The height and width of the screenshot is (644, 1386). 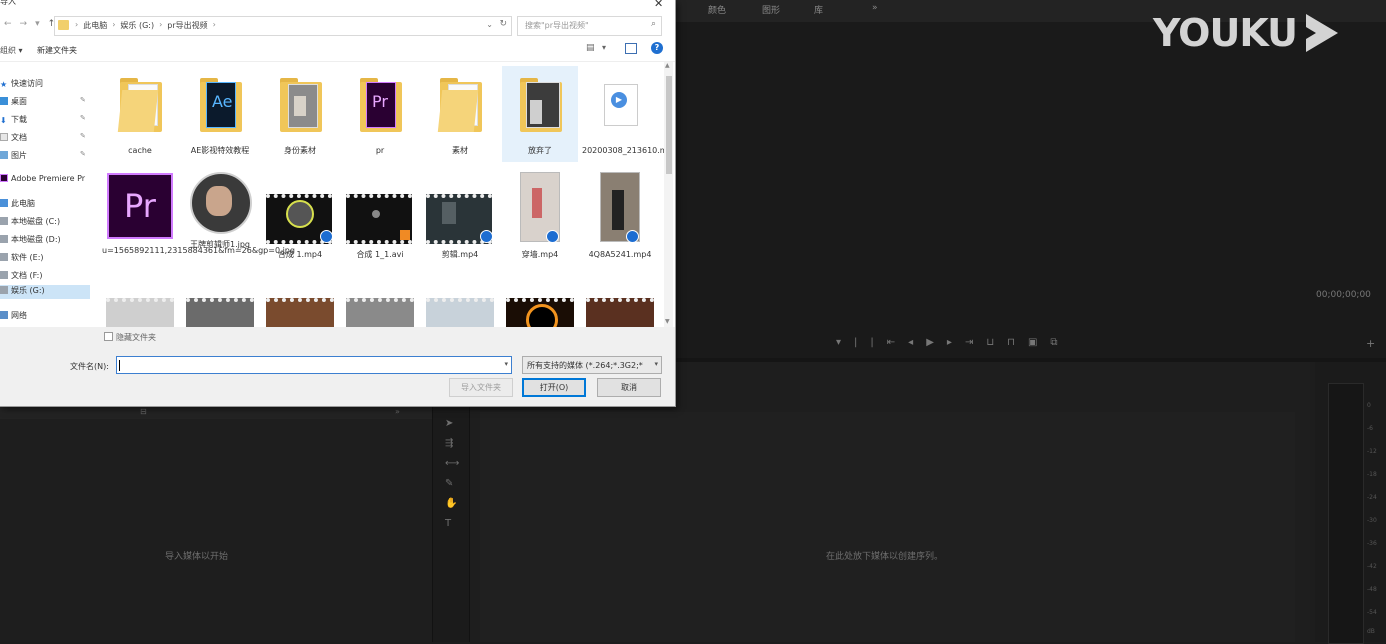 I want to click on file-item: cache, so click(x=140, y=114).